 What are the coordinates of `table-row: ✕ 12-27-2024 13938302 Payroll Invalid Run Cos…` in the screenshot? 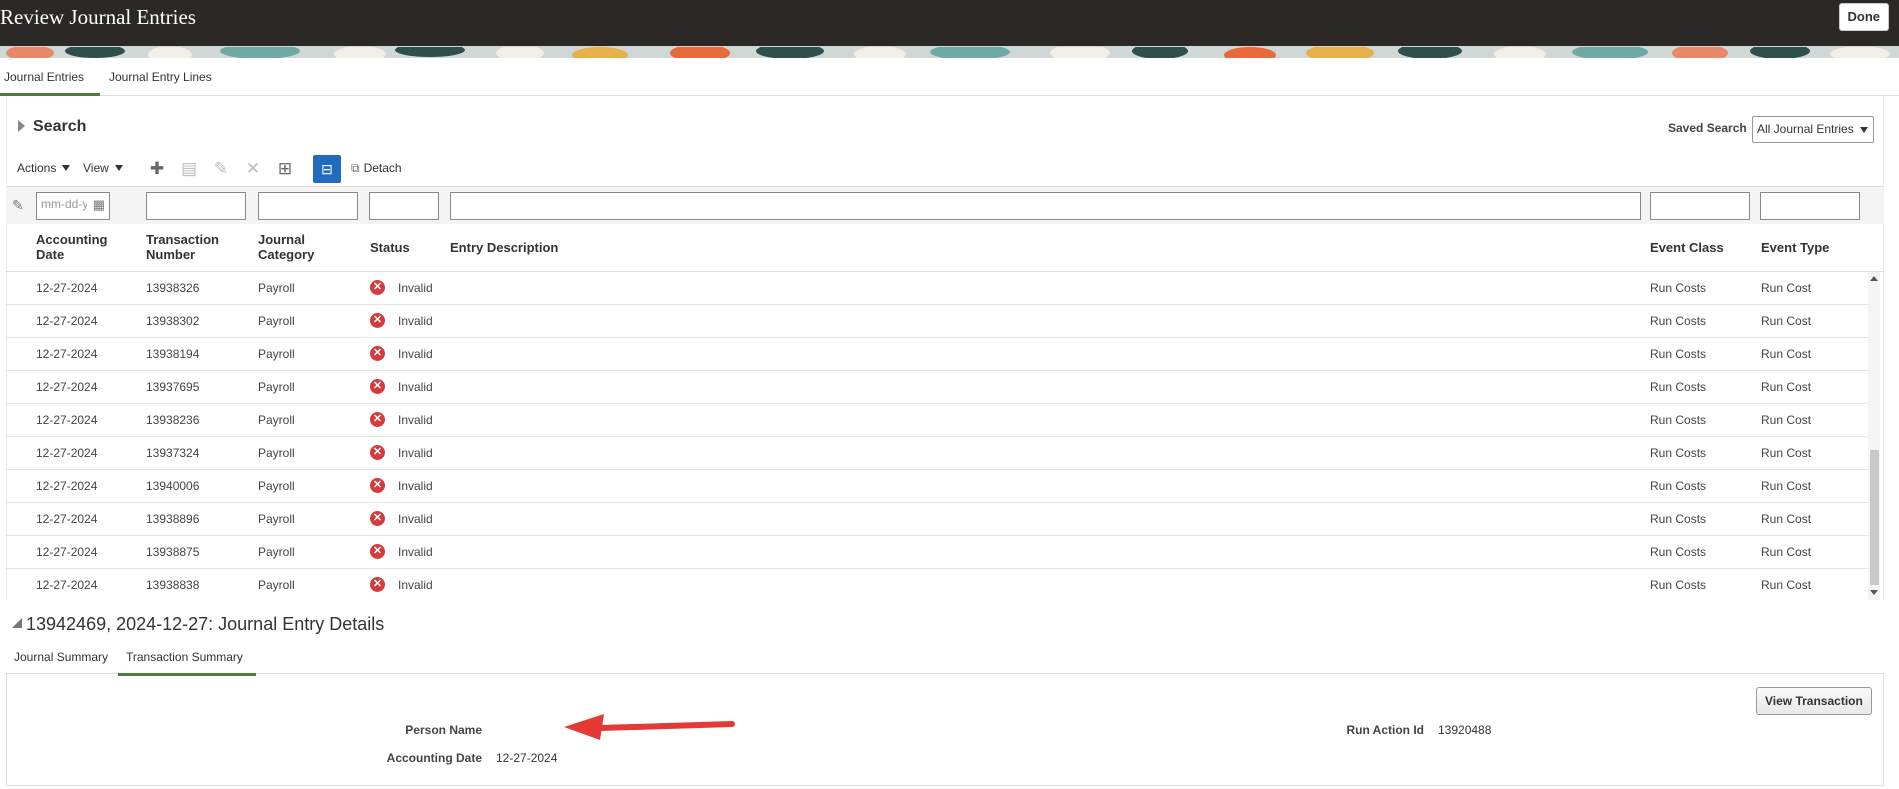 It's located at (937, 321).